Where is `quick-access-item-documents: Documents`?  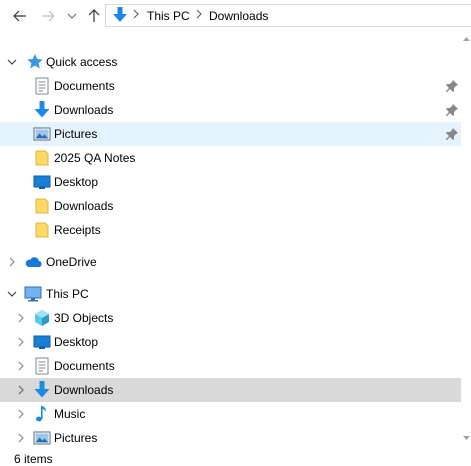 quick-access-item-documents: Documents is located at coordinates (230, 86).